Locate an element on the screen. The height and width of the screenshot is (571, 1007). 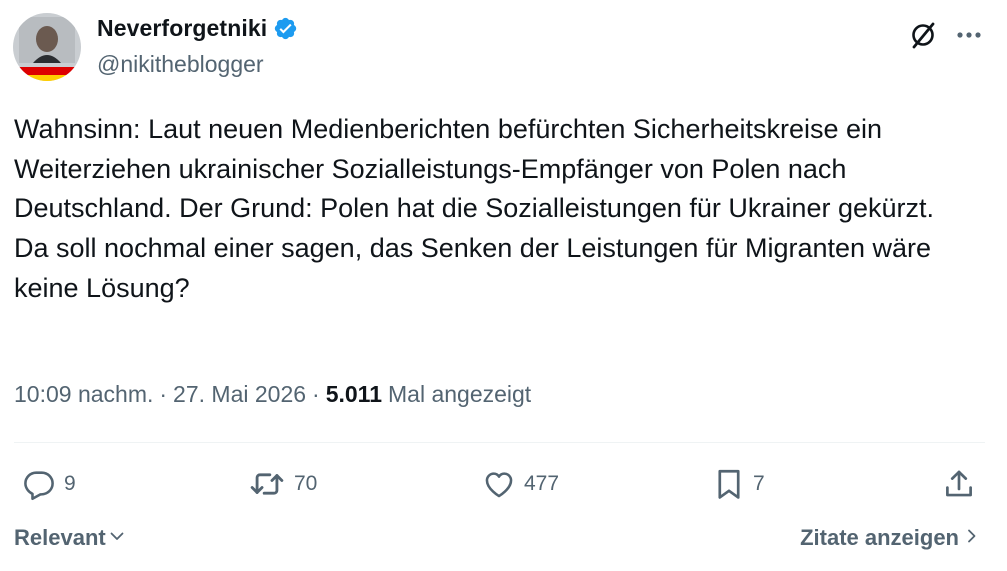
sort-dropdown: Relevant is located at coordinates (70, 538).